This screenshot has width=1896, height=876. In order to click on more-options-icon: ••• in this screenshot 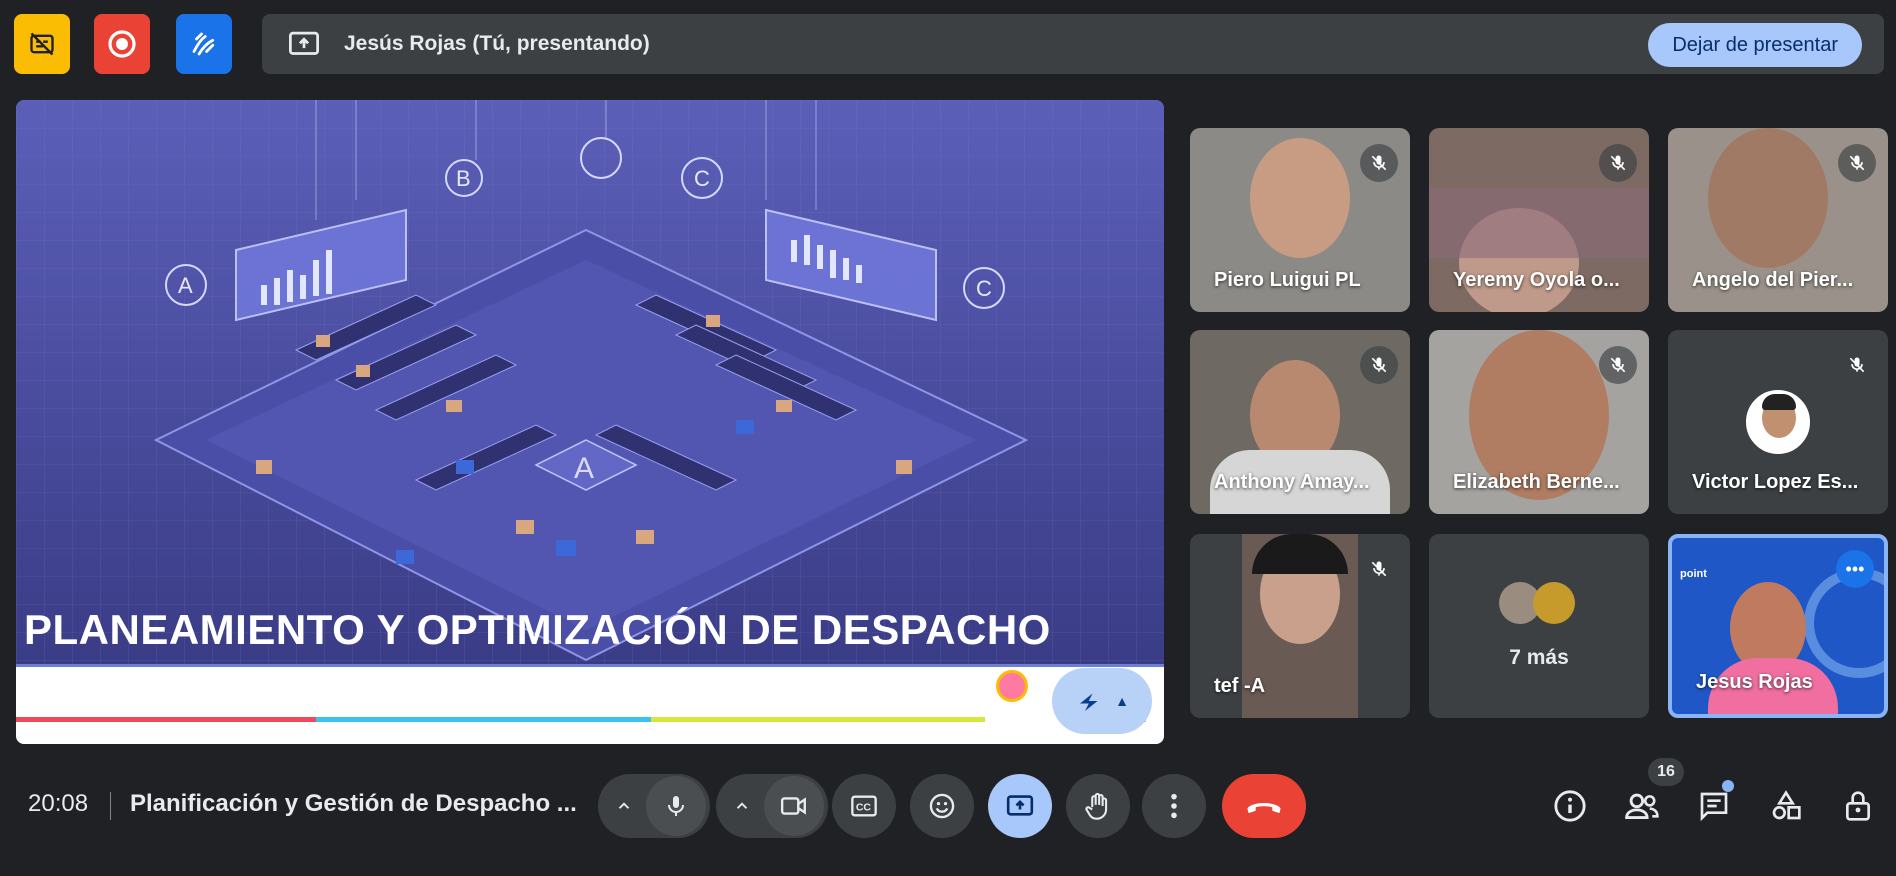, I will do `click(1855, 569)`.